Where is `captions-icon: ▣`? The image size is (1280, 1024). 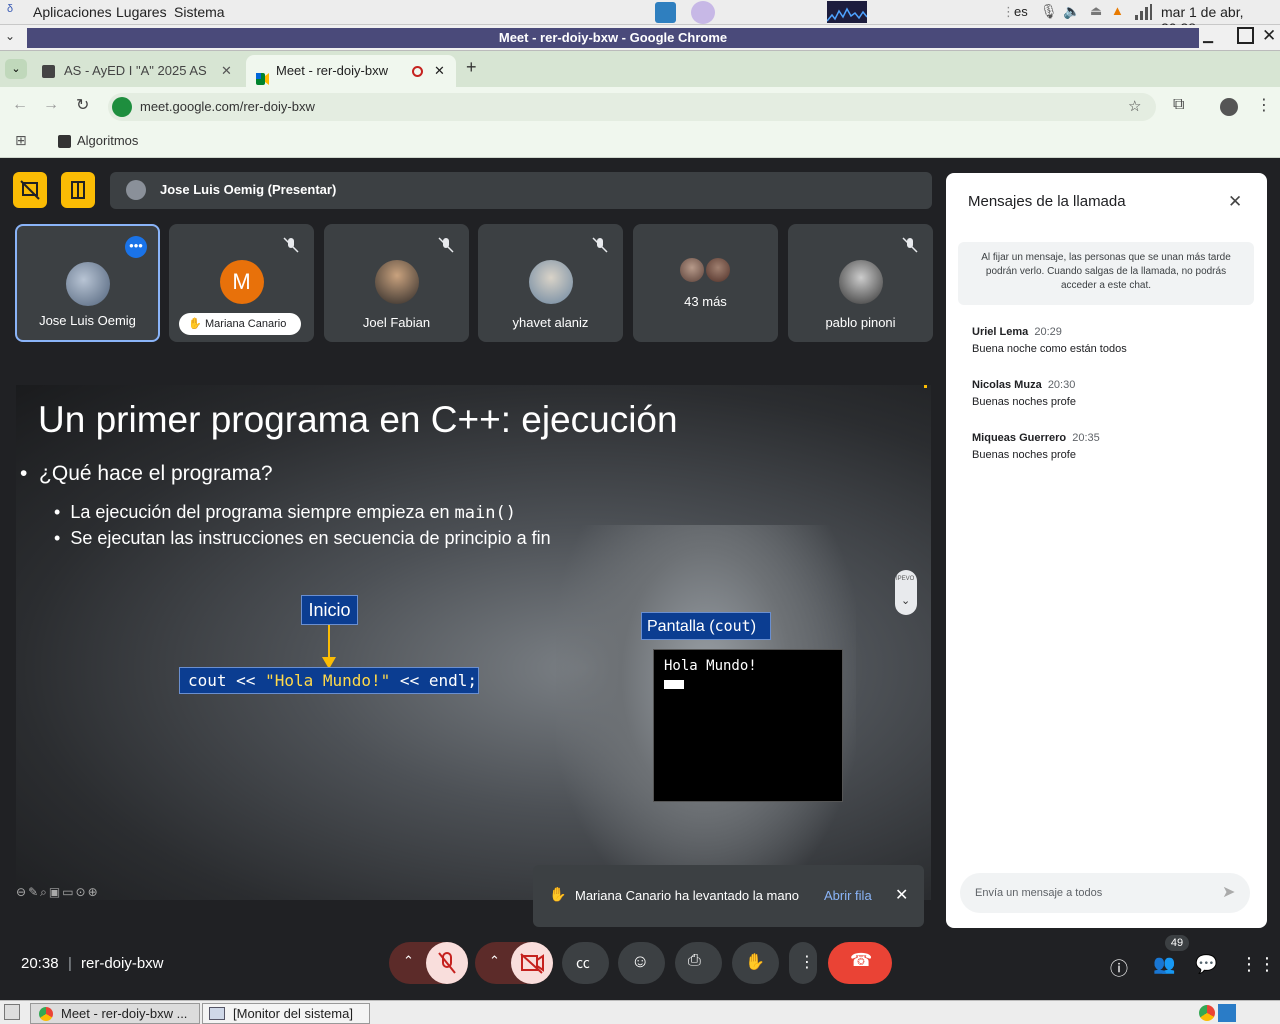 captions-icon: ▣ is located at coordinates (55, 892).